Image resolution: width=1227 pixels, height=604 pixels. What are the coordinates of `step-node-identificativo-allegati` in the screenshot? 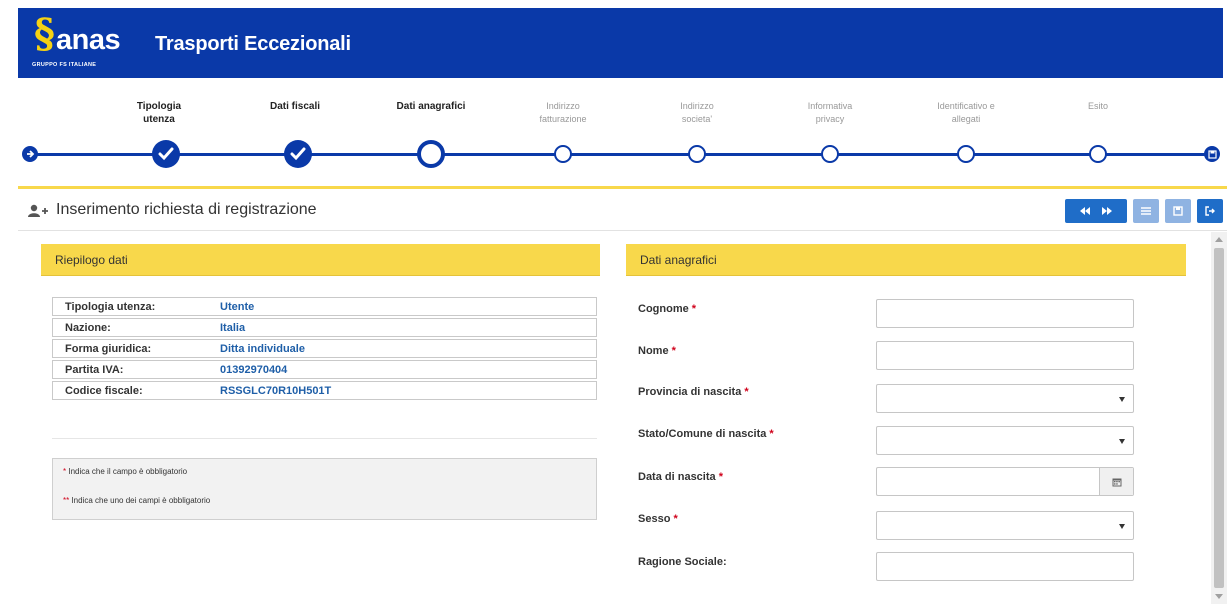 It's located at (966, 154).